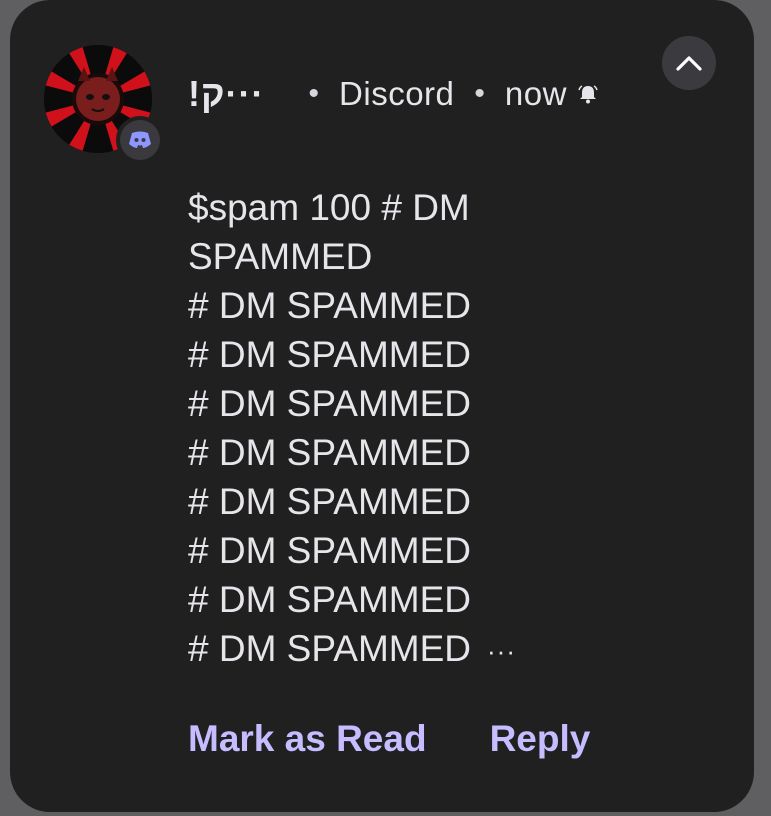 This screenshot has width=771, height=816. What do you see at coordinates (280, 256) in the screenshot?
I see `message-line: SPAMMED` at bounding box center [280, 256].